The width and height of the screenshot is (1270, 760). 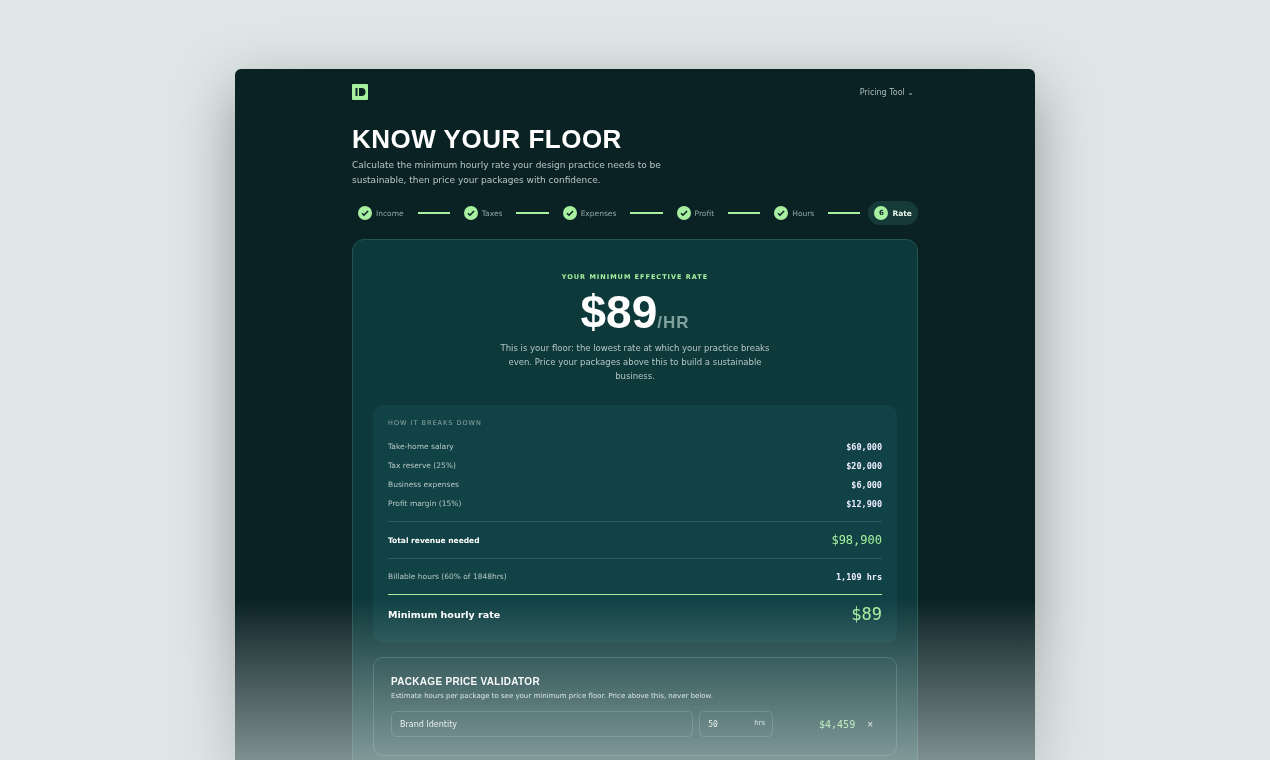 I want to click on rate-unit: /HR, so click(x=673, y=323).